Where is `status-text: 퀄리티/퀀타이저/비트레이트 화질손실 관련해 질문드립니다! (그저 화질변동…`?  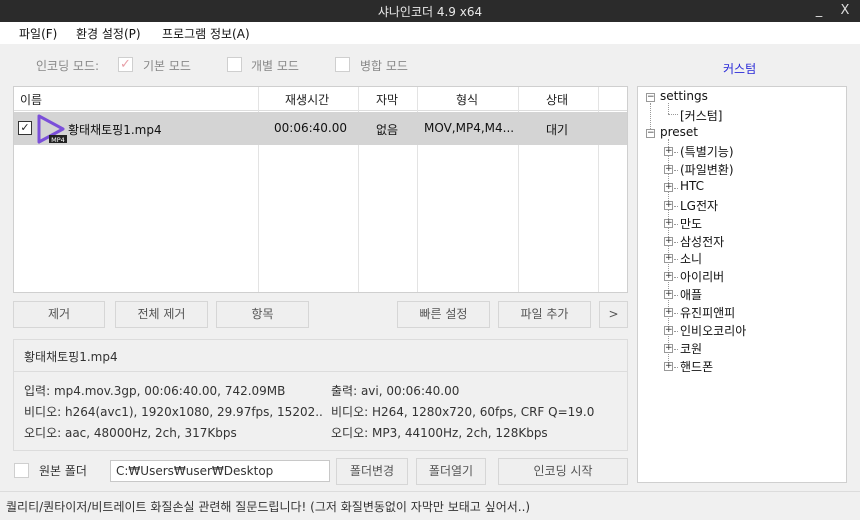
status-text: 퀄리티/퀀타이저/비트레이트 화질손실 관련해 질문드립니다! (그저 화질변동… is located at coordinates (268, 507).